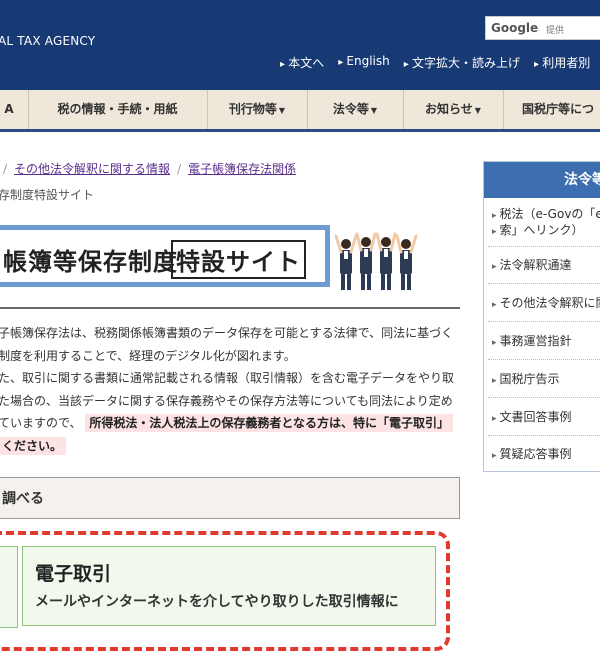  I want to click on intro-line: 制度を利用することで、経理のデジタル化が図れます。, so click(148, 355).